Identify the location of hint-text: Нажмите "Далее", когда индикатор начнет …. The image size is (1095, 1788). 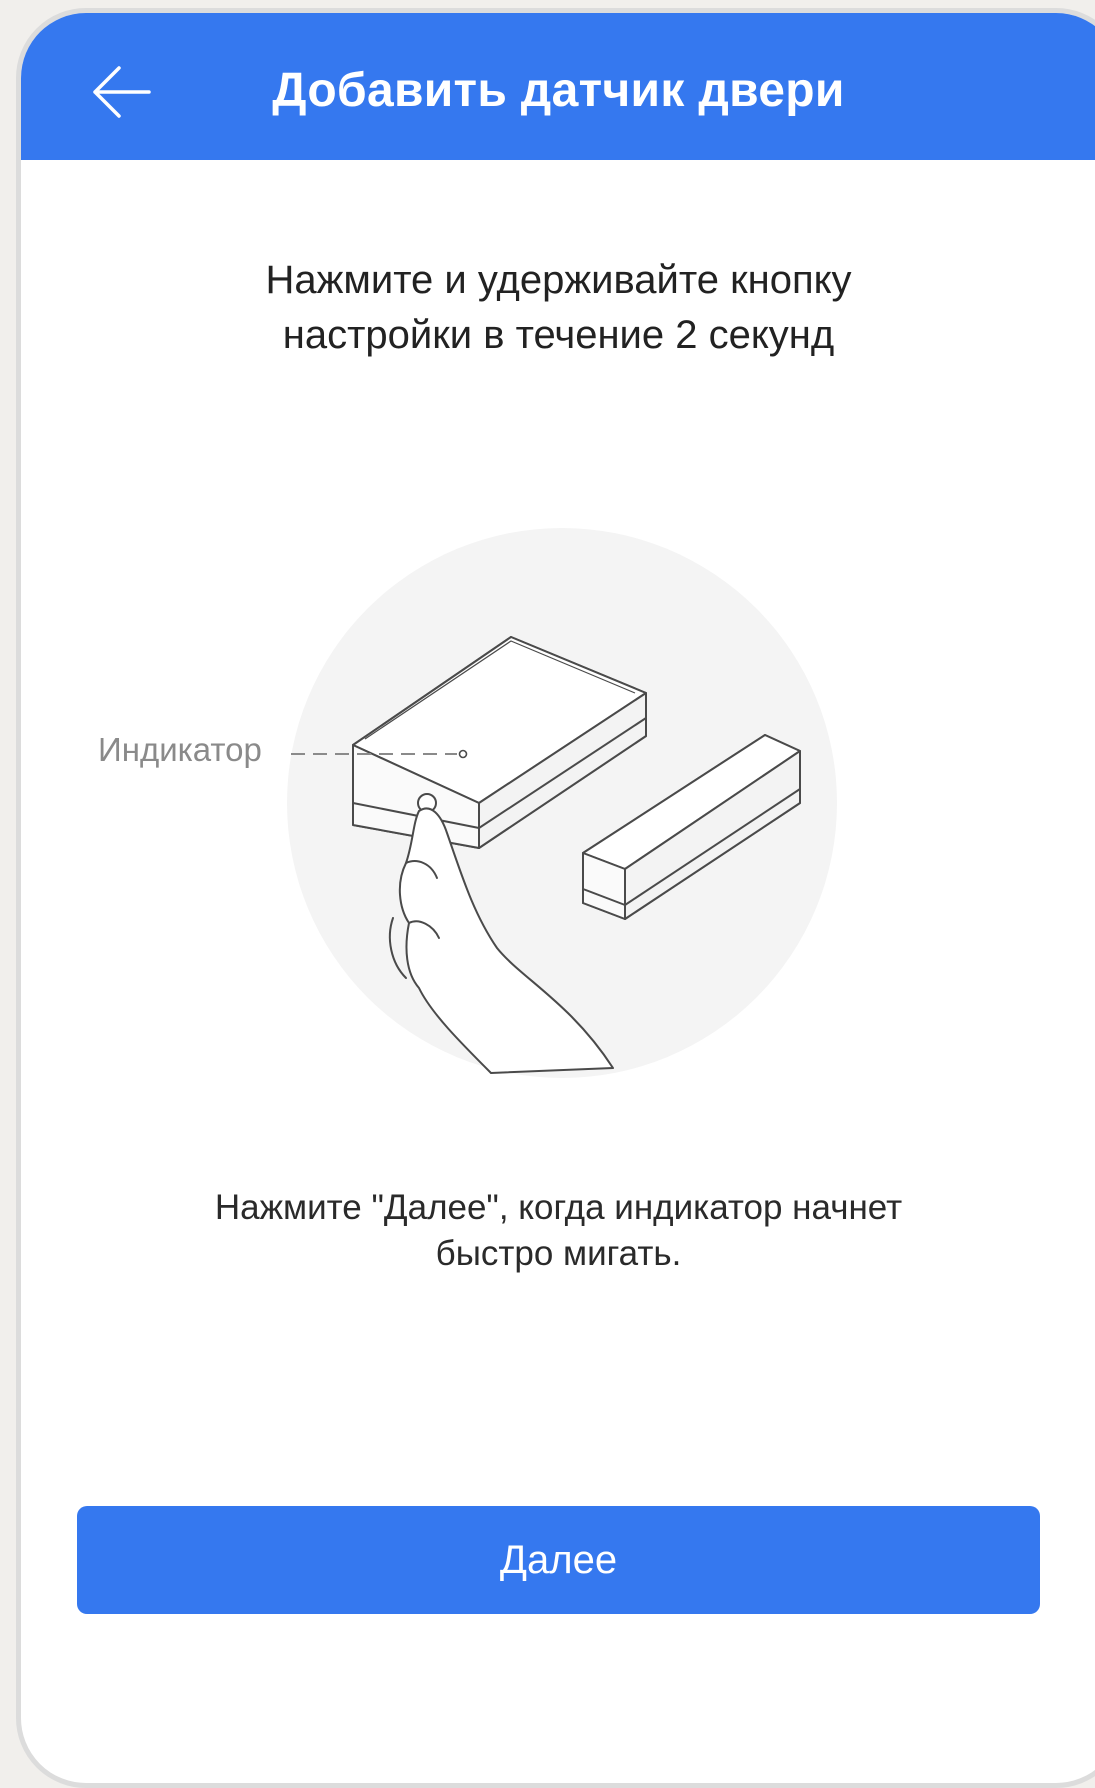
(558, 1231).